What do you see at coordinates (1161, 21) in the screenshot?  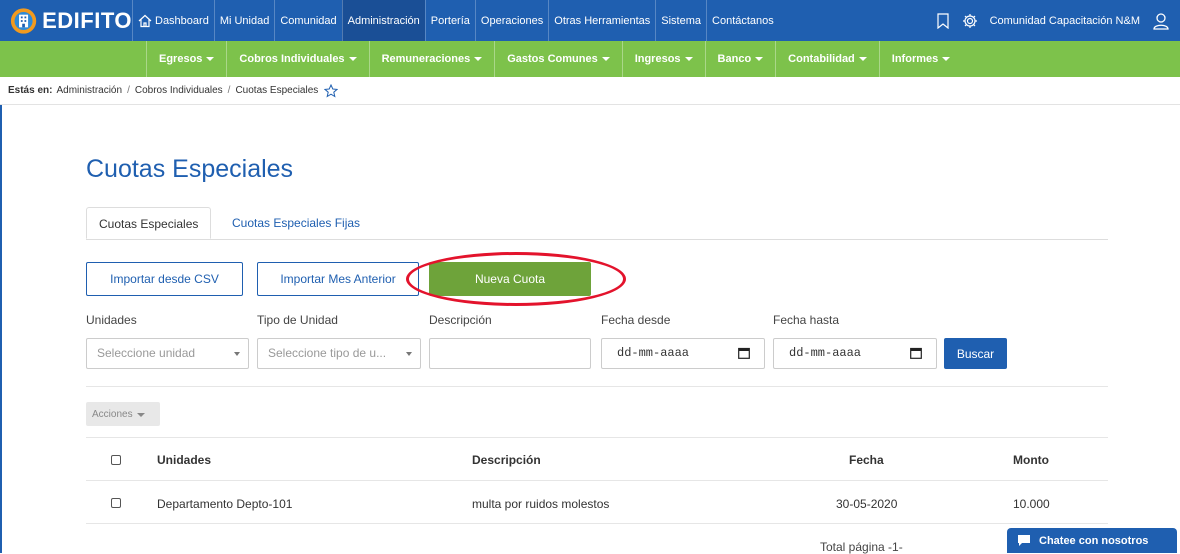 I see `user-icon` at bounding box center [1161, 21].